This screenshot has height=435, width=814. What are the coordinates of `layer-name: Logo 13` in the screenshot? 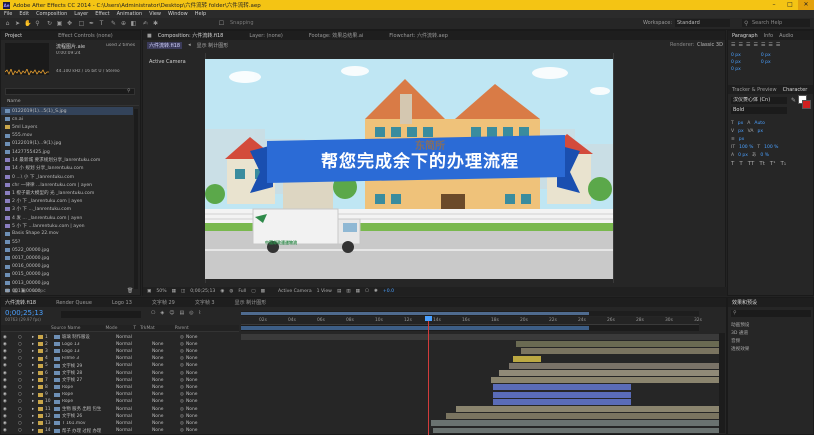 It's located at (89, 344).